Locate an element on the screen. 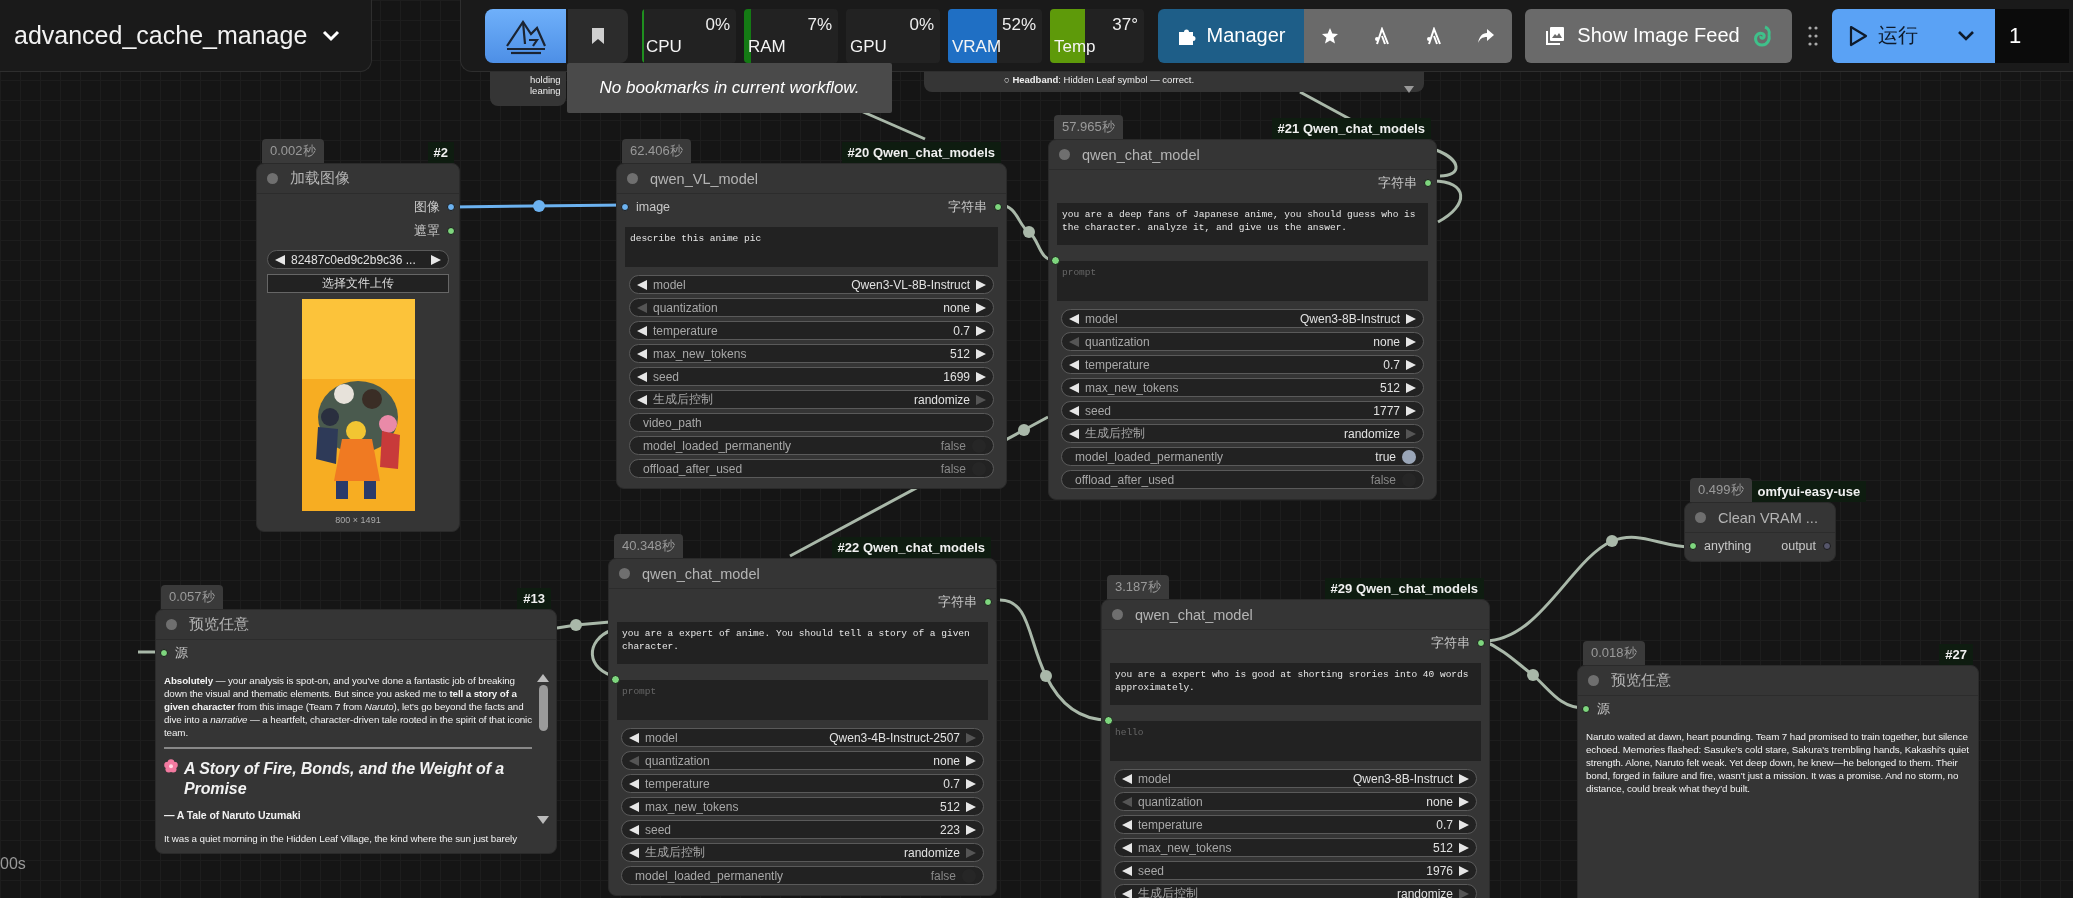 The height and width of the screenshot is (898, 2073). bookmark-icon is located at coordinates (598, 35).